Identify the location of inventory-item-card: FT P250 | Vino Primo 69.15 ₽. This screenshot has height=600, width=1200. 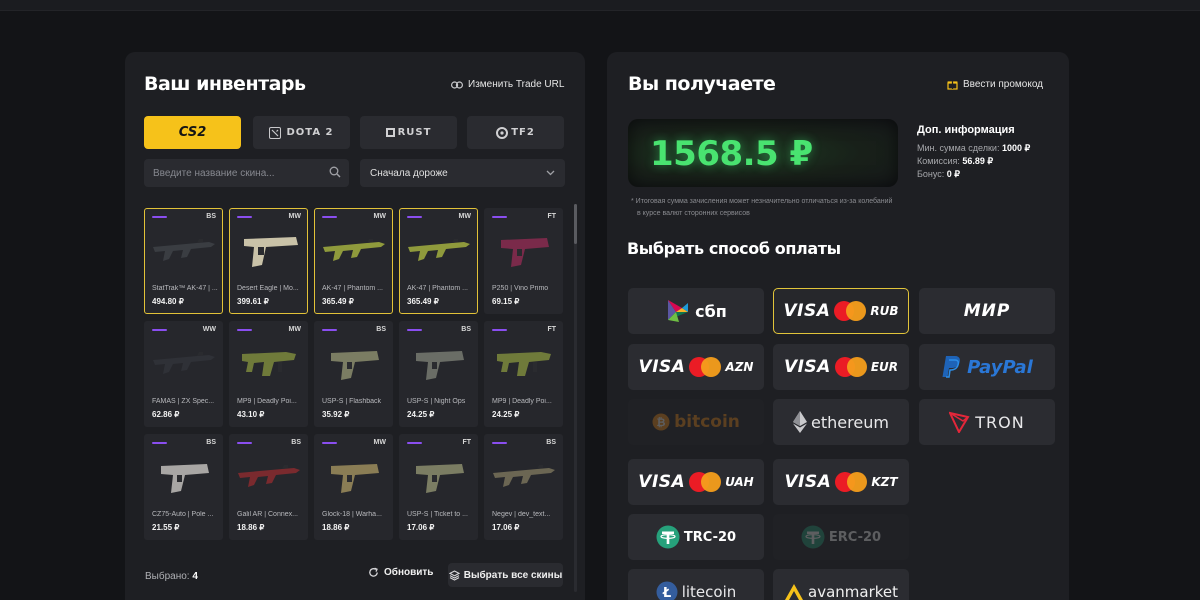
(523, 261).